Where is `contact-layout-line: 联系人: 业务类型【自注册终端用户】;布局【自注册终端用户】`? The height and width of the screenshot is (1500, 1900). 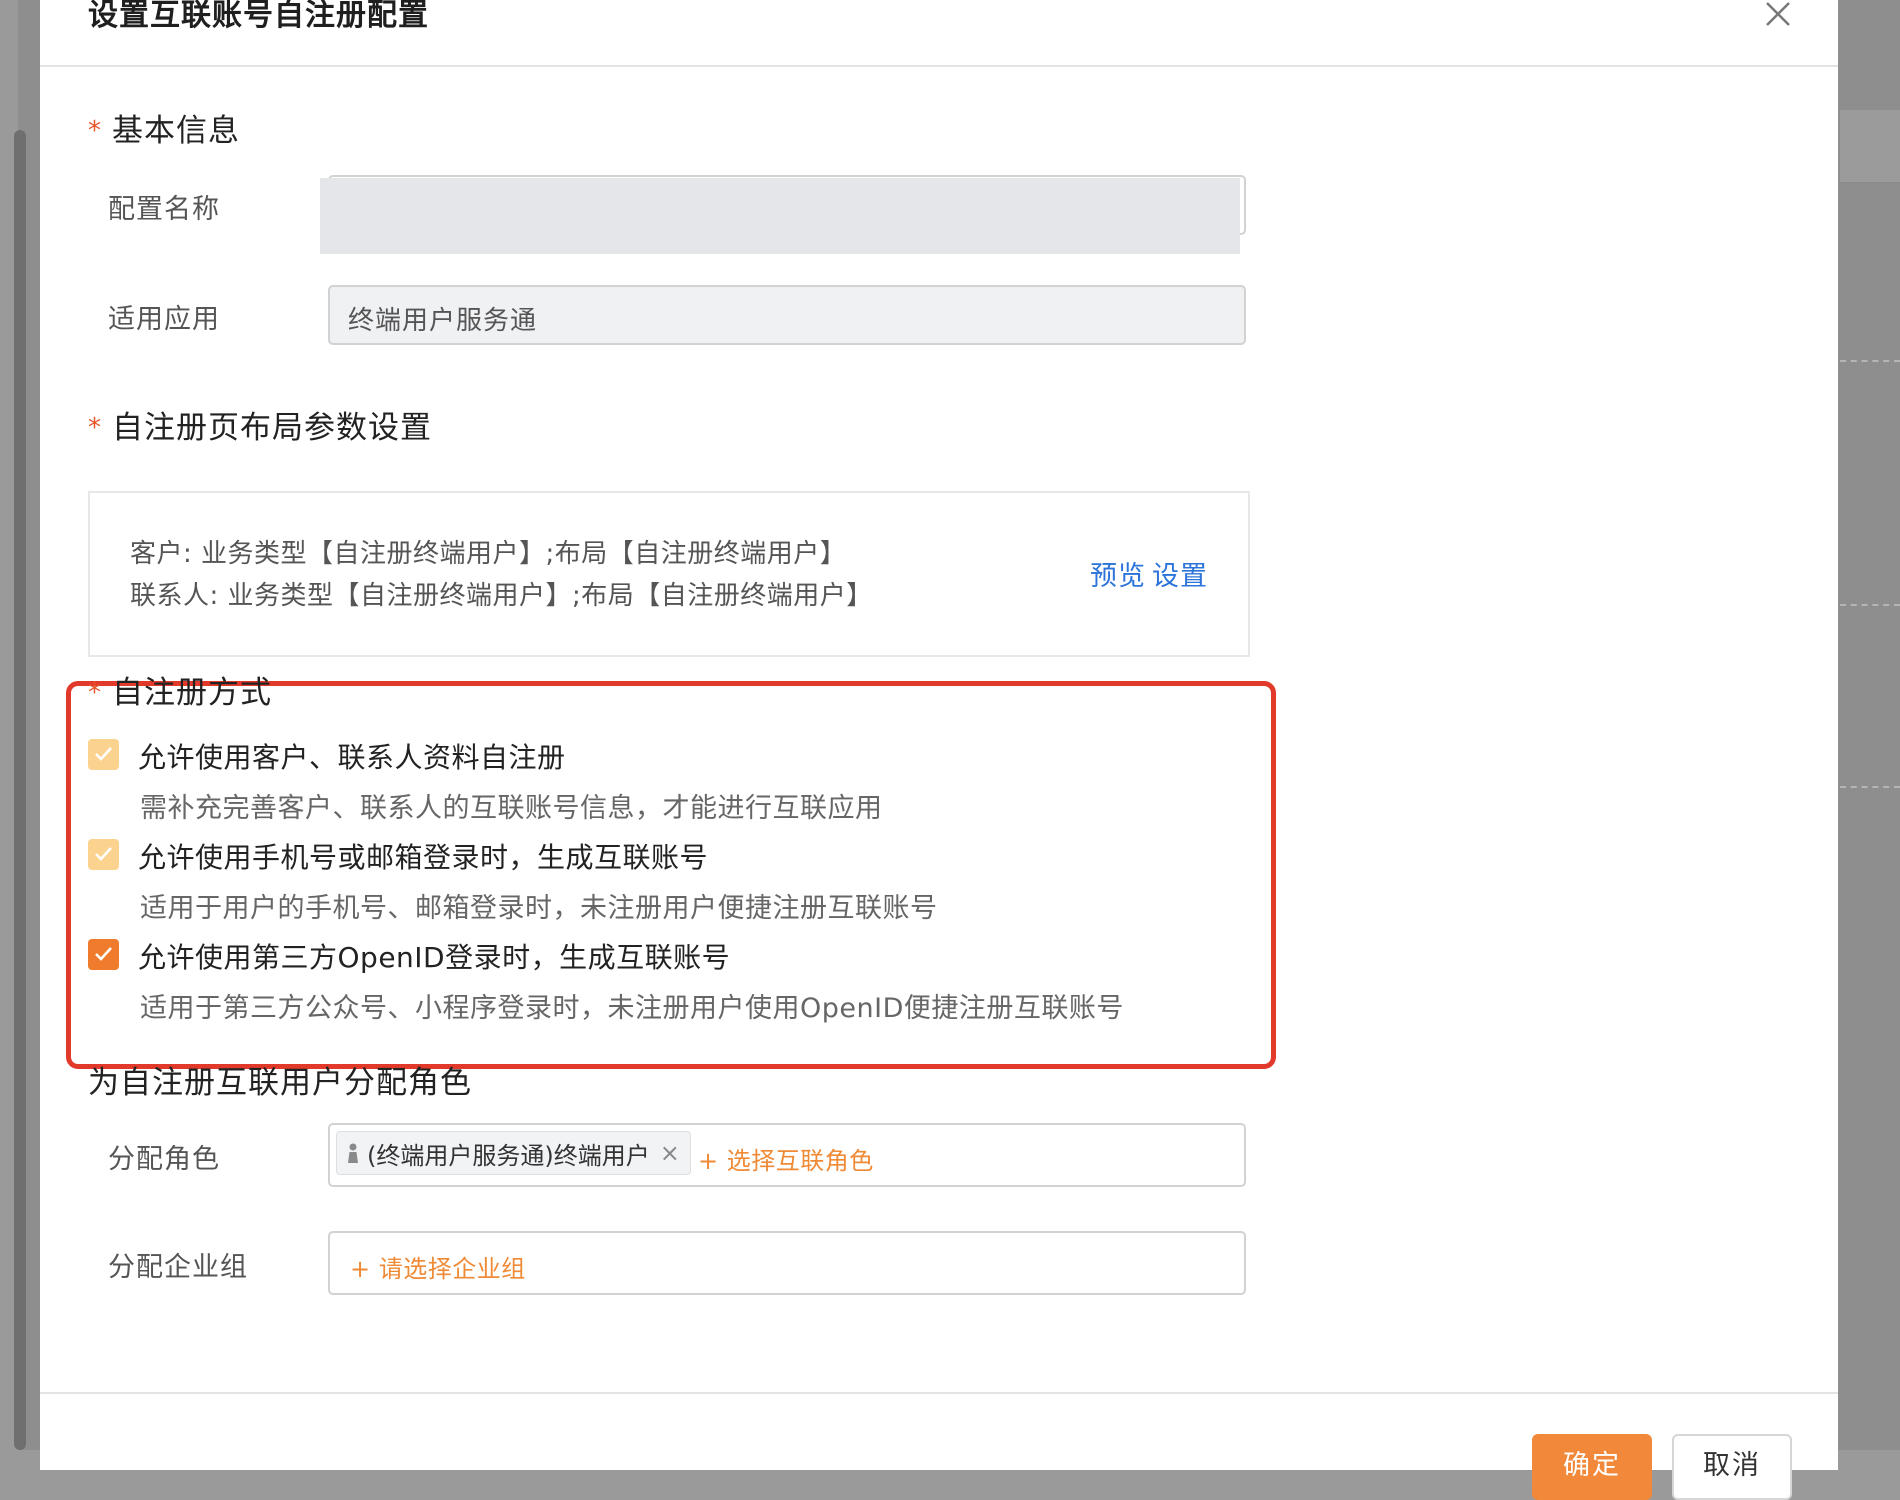
contact-layout-line: 联系人: 业务类型【自注册终端用户】;布局【自注册终端用户】 is located at coordinates (501, 596).